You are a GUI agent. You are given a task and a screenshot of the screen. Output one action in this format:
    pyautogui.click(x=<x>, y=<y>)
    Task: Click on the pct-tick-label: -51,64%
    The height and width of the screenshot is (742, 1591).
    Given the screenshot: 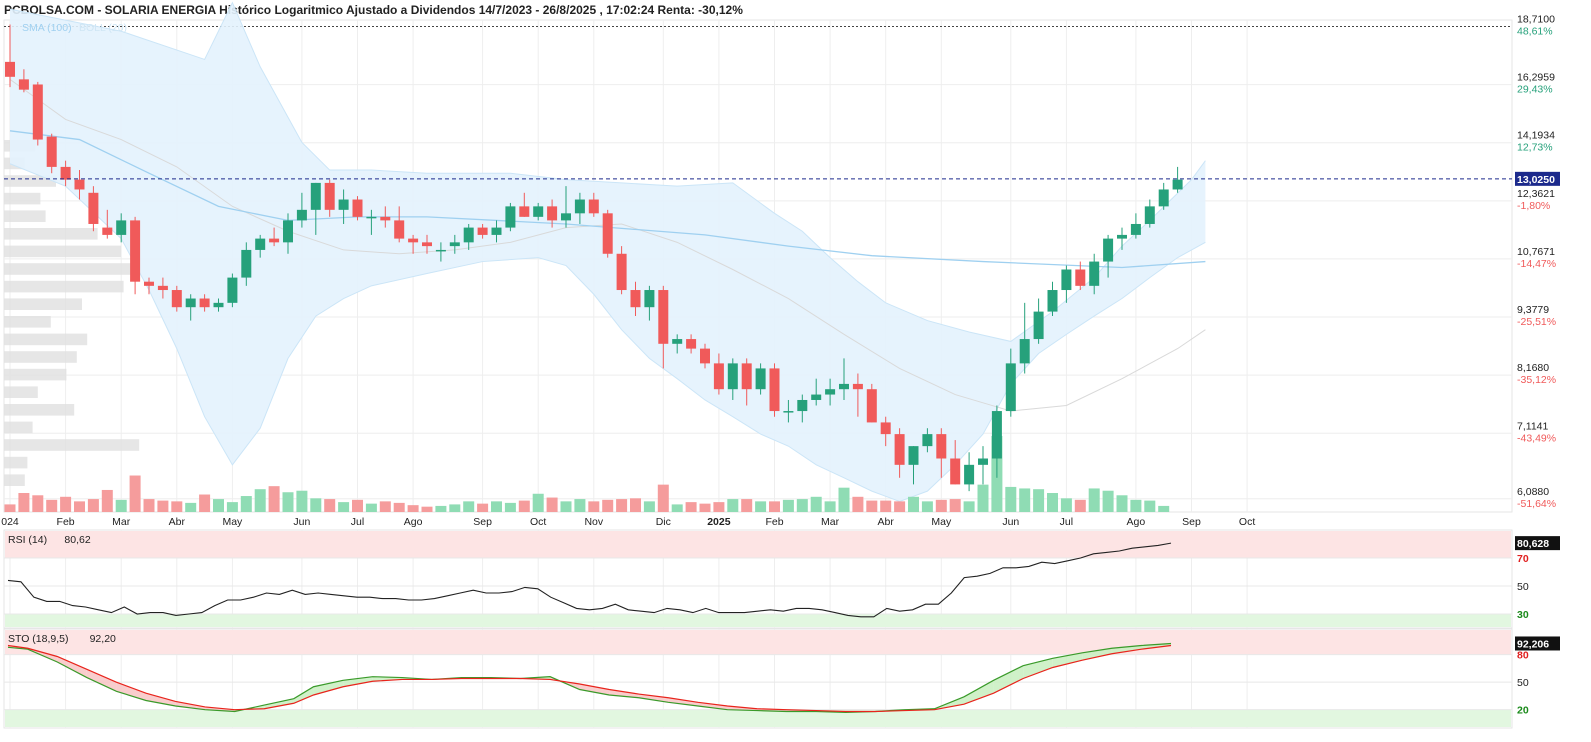 What is the action you would take?
    pyautogui.click(x=1536, y=504)
    